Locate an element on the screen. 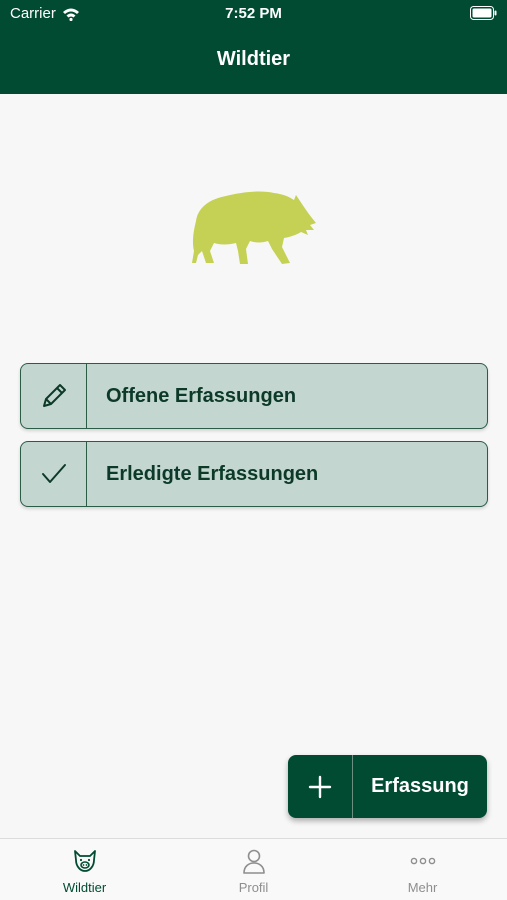  tab-wildtier-label: Wildtier is located at coordinates (84, 887).